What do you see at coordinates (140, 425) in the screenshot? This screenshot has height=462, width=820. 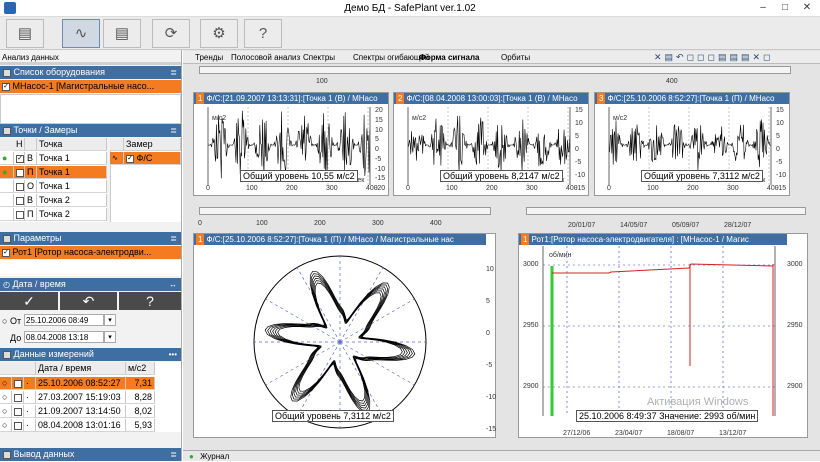 I see `measurement-value: 5,93` at bounding box center [140, 425].